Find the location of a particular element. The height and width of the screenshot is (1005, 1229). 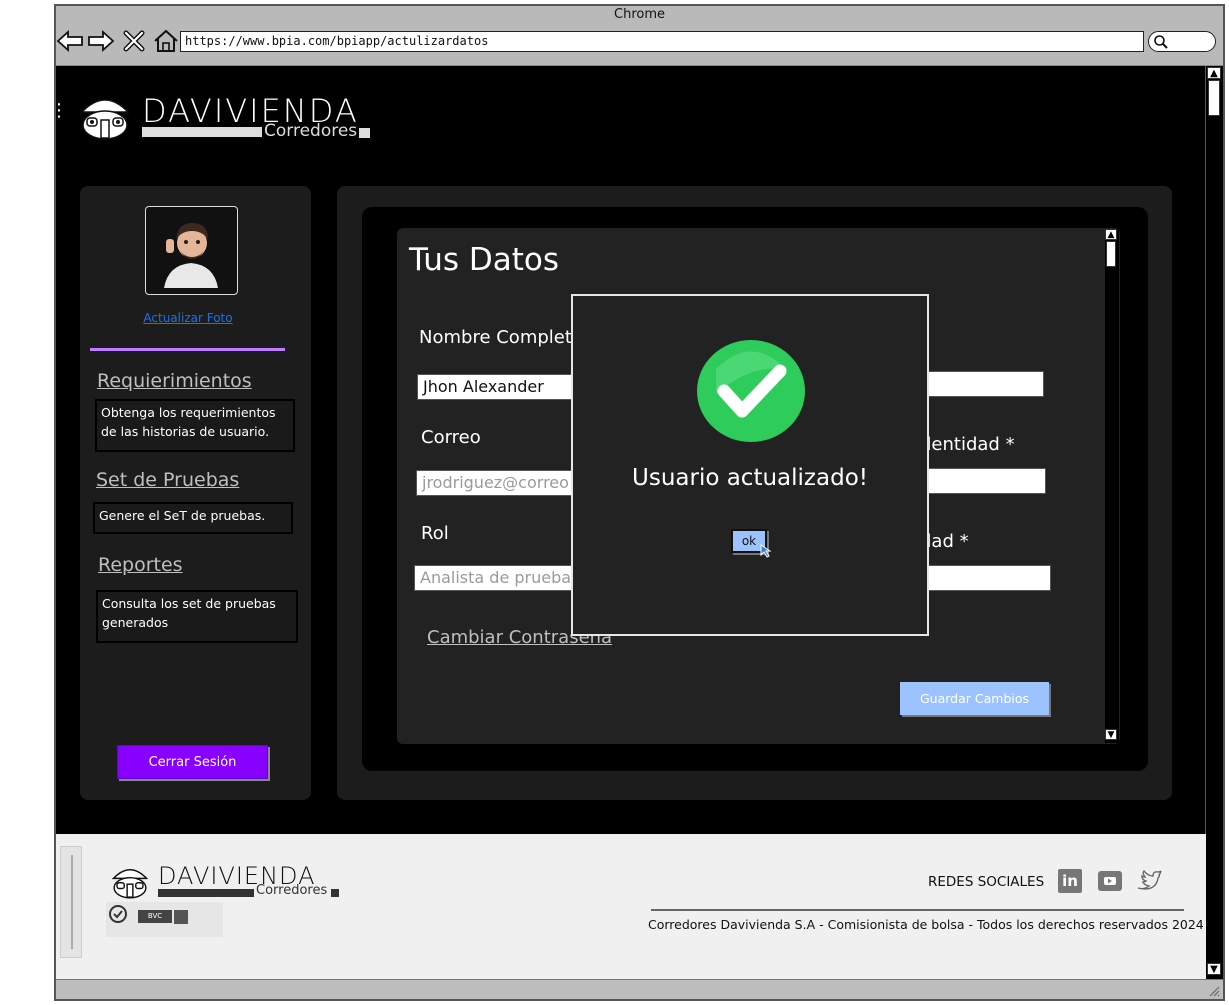

bvc-badge-icon is located at coordinates (181, 917).